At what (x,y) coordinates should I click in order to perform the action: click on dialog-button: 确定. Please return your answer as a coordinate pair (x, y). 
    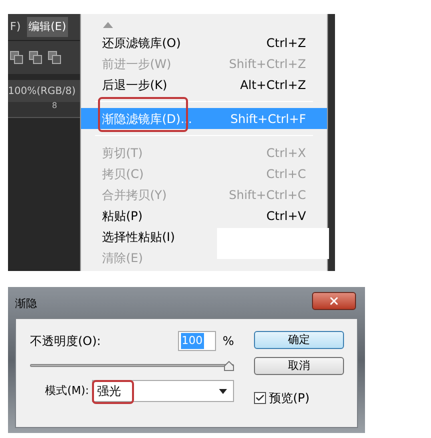
    Looking at the image, I should click on (299, 340).